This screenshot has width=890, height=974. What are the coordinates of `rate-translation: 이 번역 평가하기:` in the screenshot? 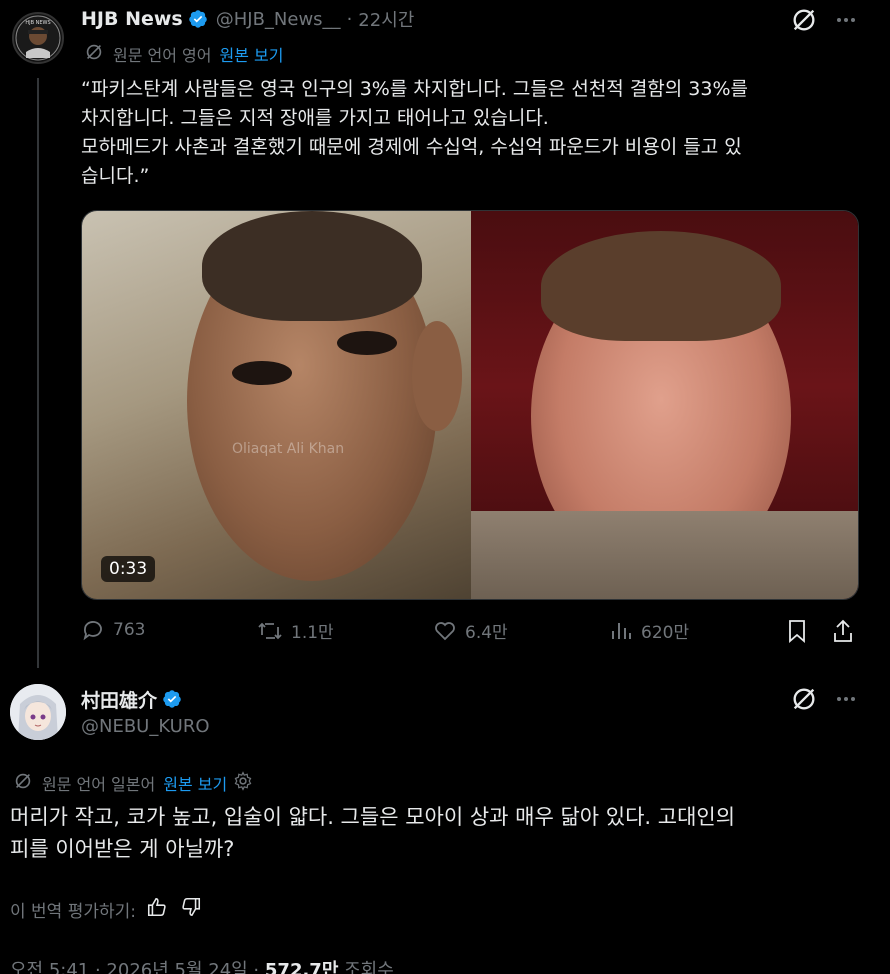 It's located at (106, 909).